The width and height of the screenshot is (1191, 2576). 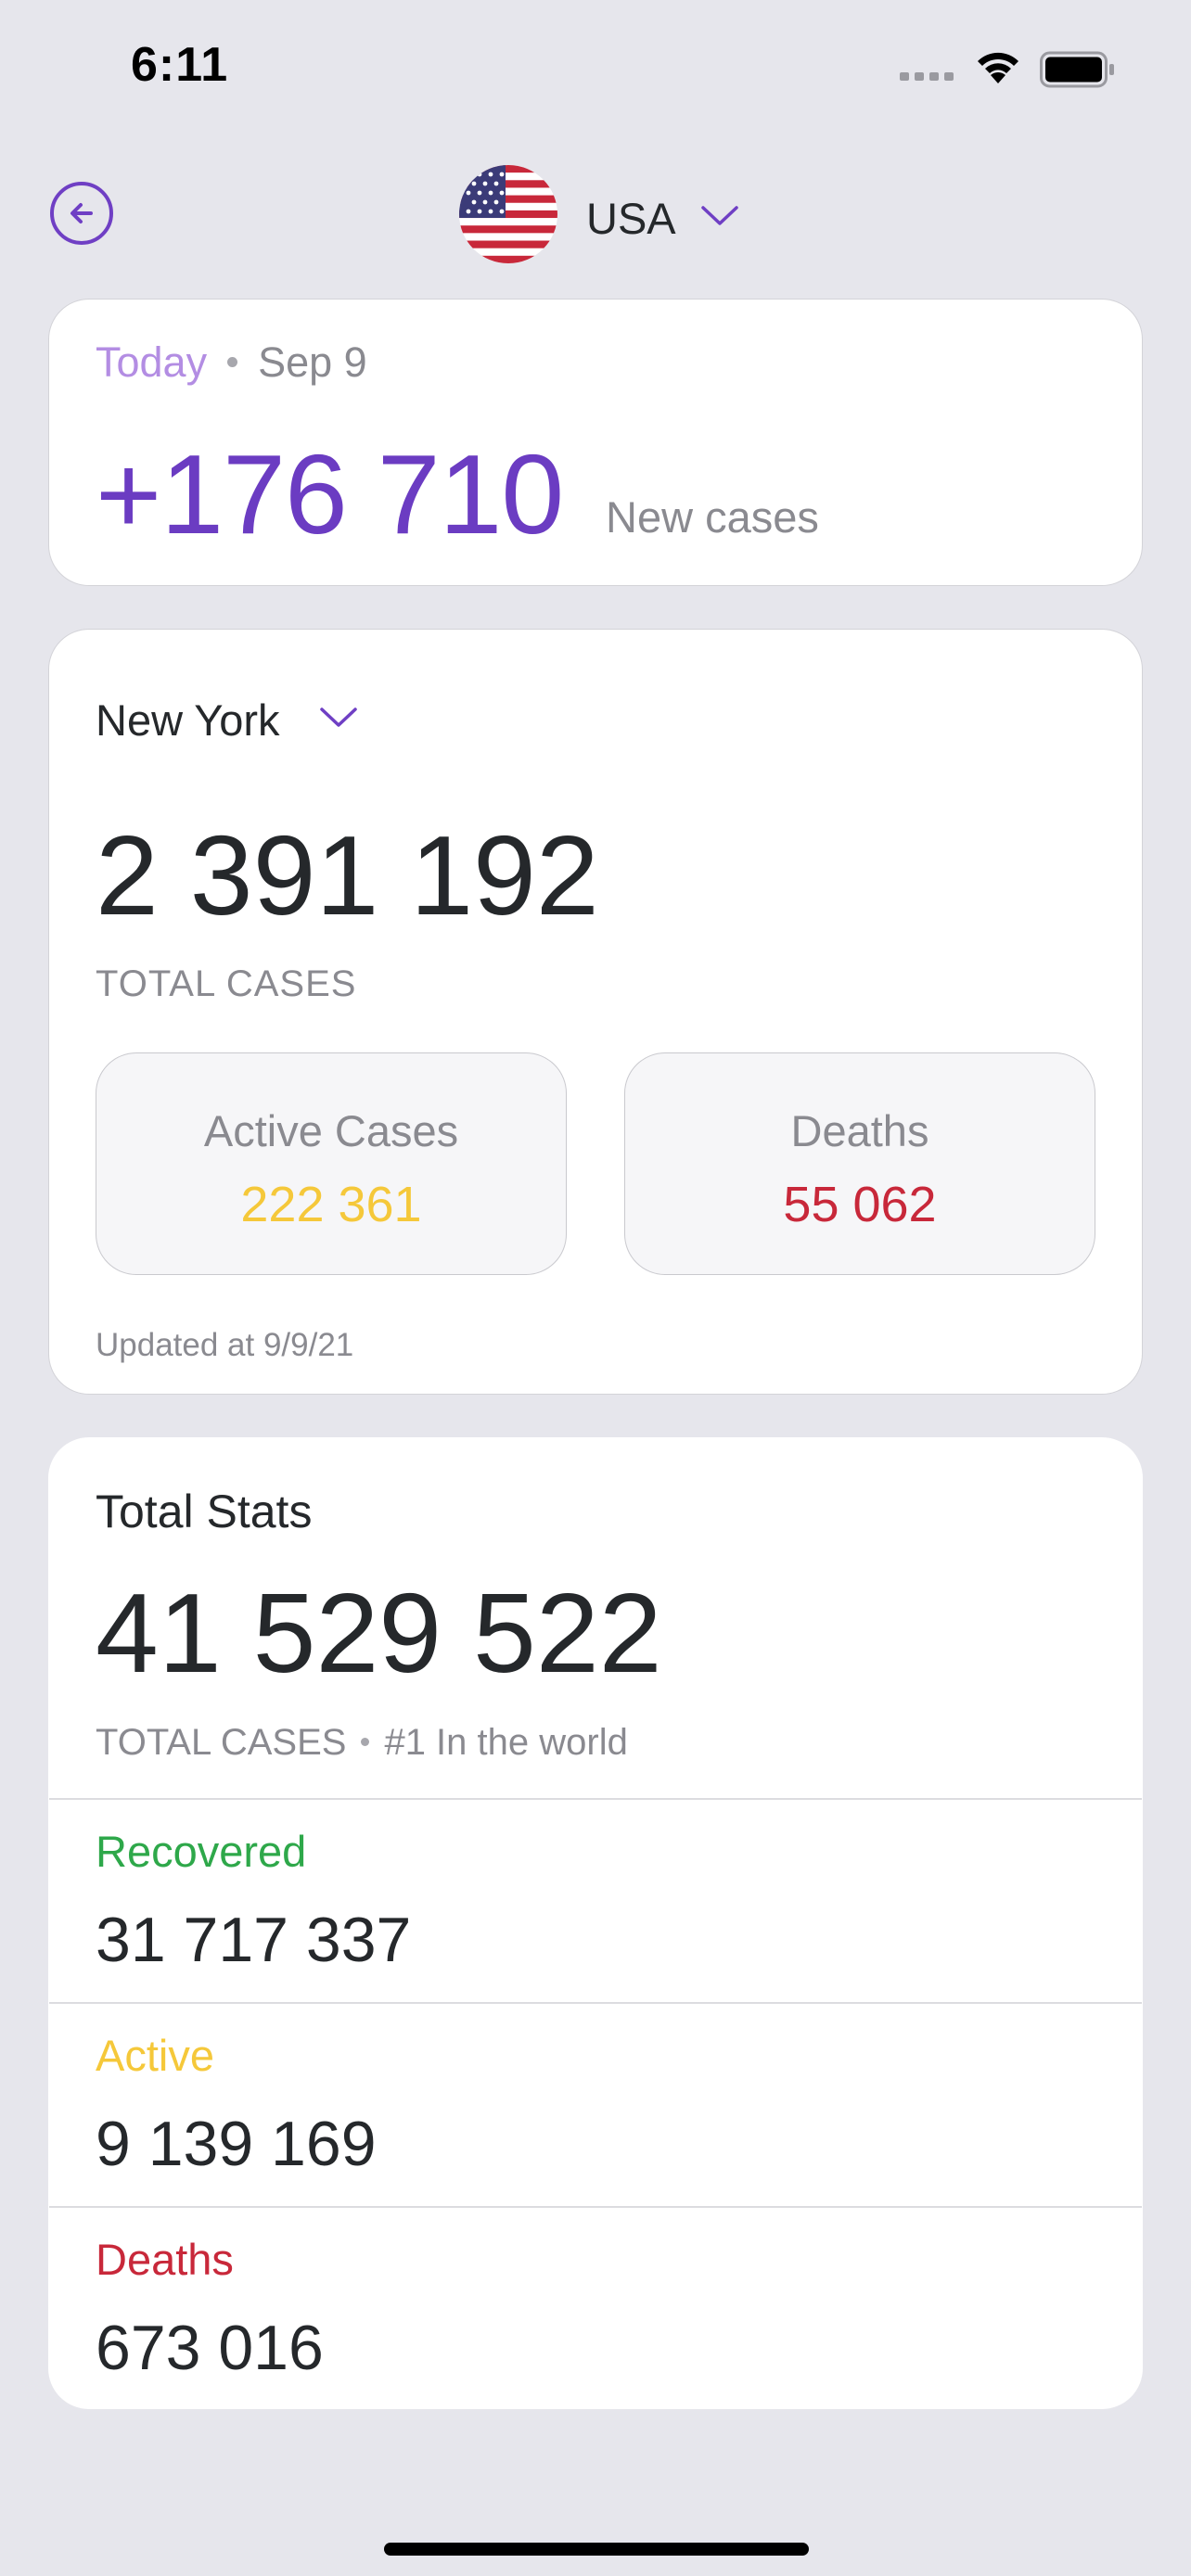 I want to click on region-total-cases-label: TOTAL CASES, so click(x=226, y=984).